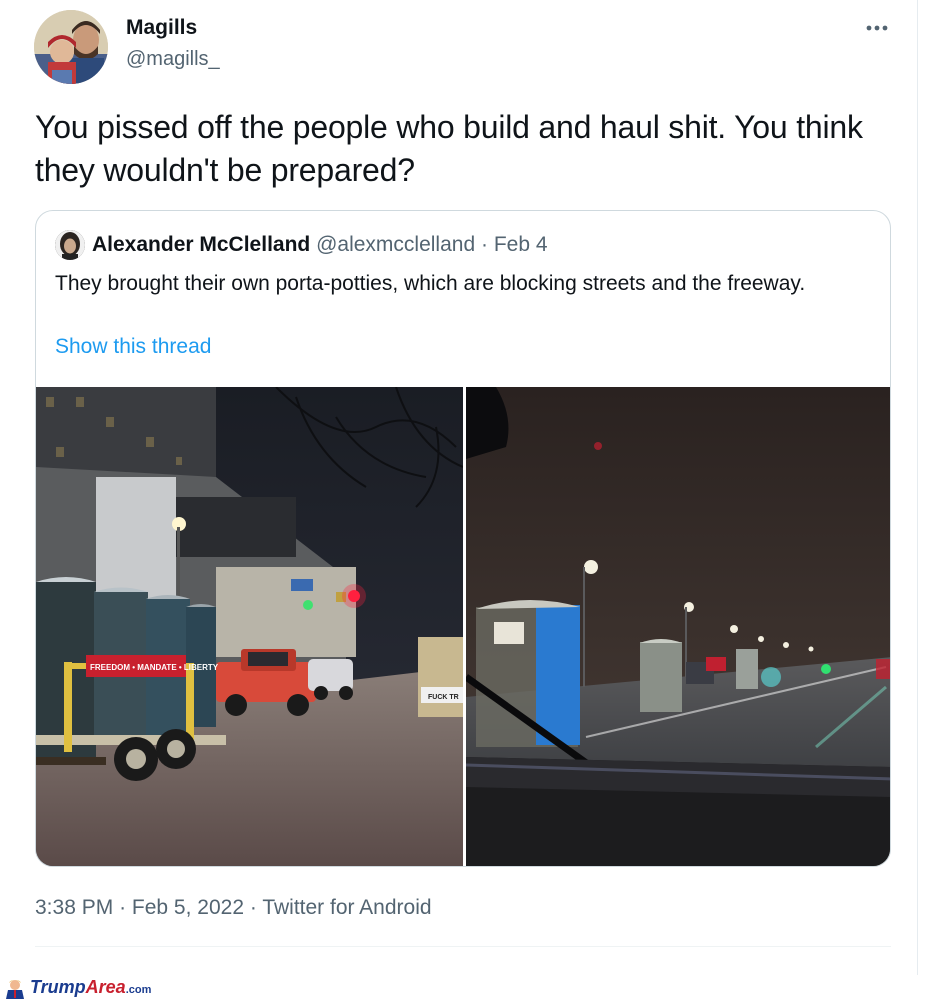  What do you see at coordinates (138, 990) in the screenshot?
I see `watermark-com: .com` at bounding box center [138, 990].